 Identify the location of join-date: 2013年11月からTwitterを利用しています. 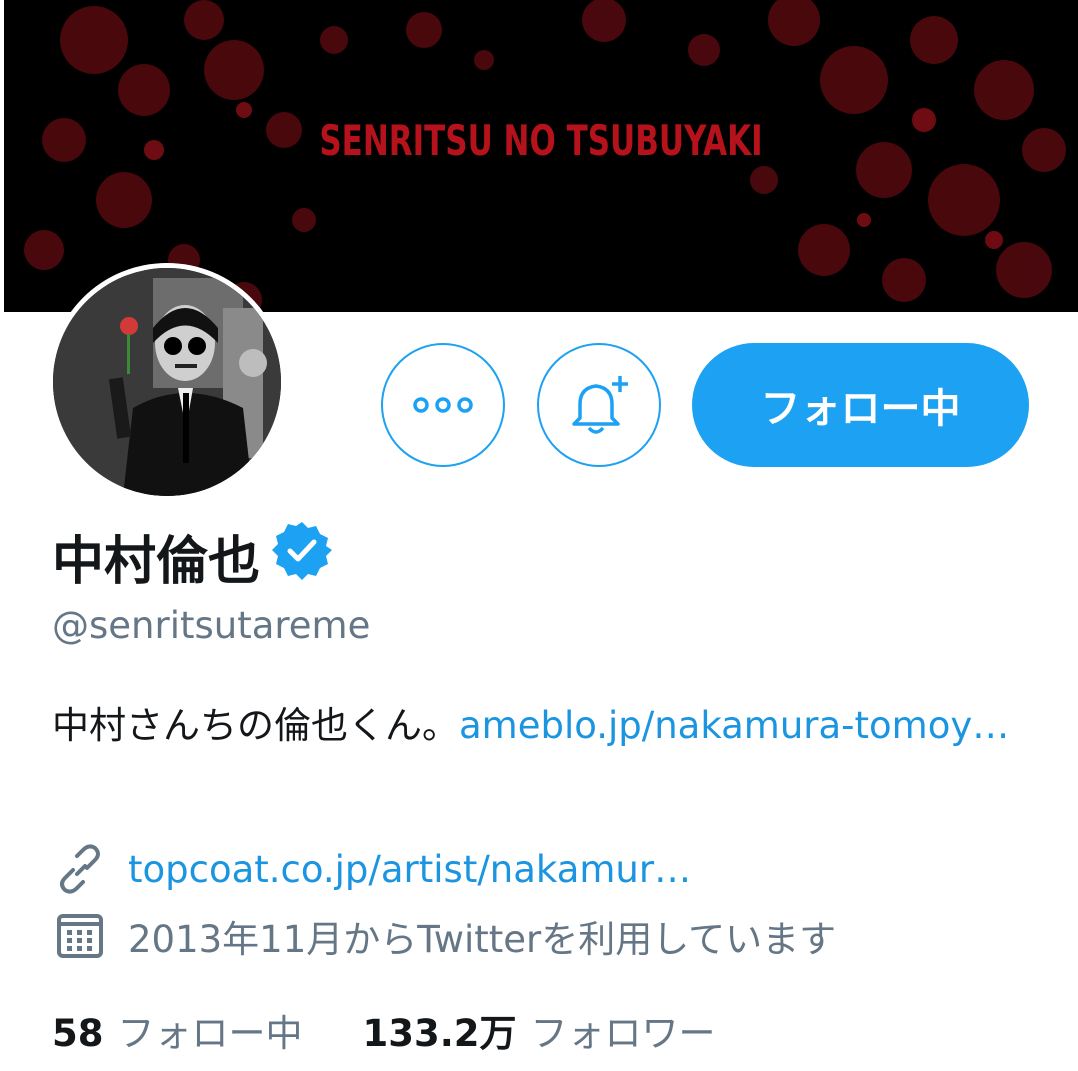
(482, 939).